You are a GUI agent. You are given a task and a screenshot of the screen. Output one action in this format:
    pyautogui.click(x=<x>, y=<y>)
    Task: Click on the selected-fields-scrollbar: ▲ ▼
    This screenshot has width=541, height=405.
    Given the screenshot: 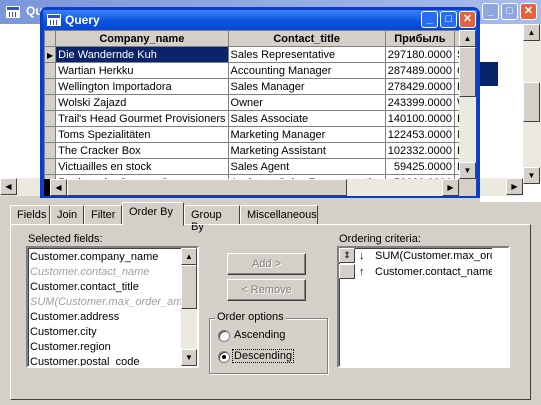 What is the action you would take?
    pyautogui.click(x=189, y=307)
    